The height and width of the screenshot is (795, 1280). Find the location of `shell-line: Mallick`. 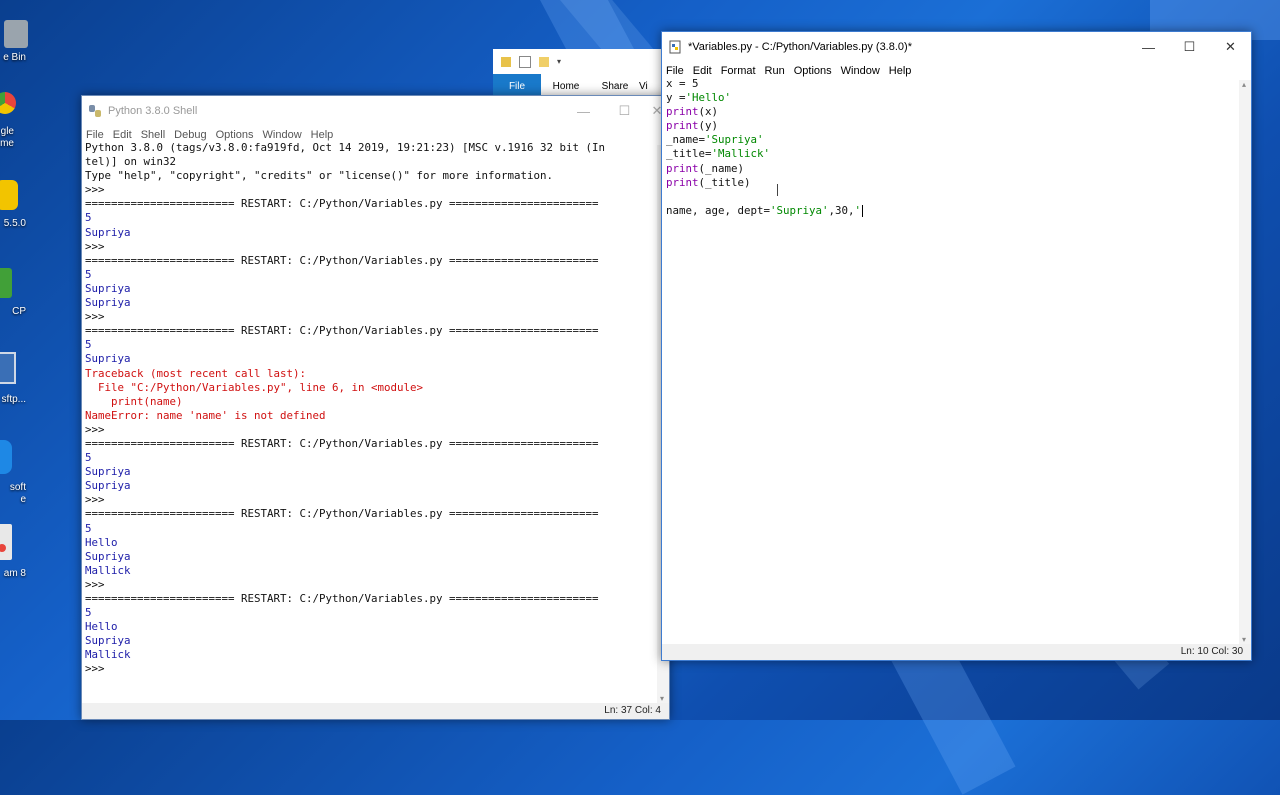

shell-line: Mallick is located at coordinates (108, 655).